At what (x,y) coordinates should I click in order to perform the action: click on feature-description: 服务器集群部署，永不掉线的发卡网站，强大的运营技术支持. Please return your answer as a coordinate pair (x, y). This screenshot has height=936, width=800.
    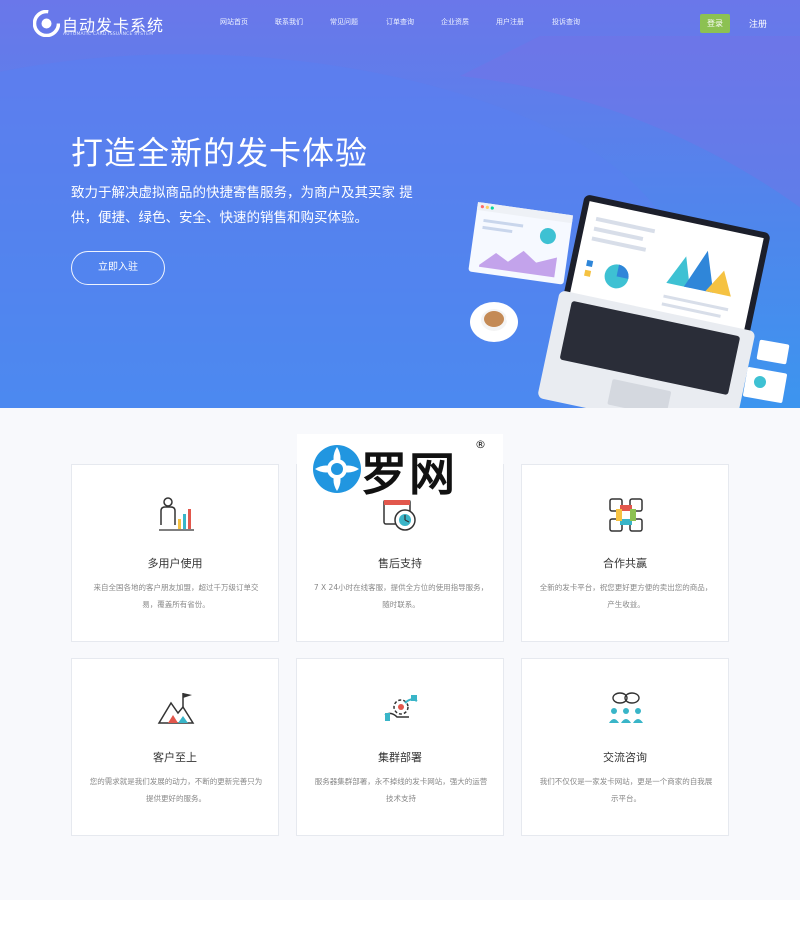
    Looking at the image, I should click on (401, 790).